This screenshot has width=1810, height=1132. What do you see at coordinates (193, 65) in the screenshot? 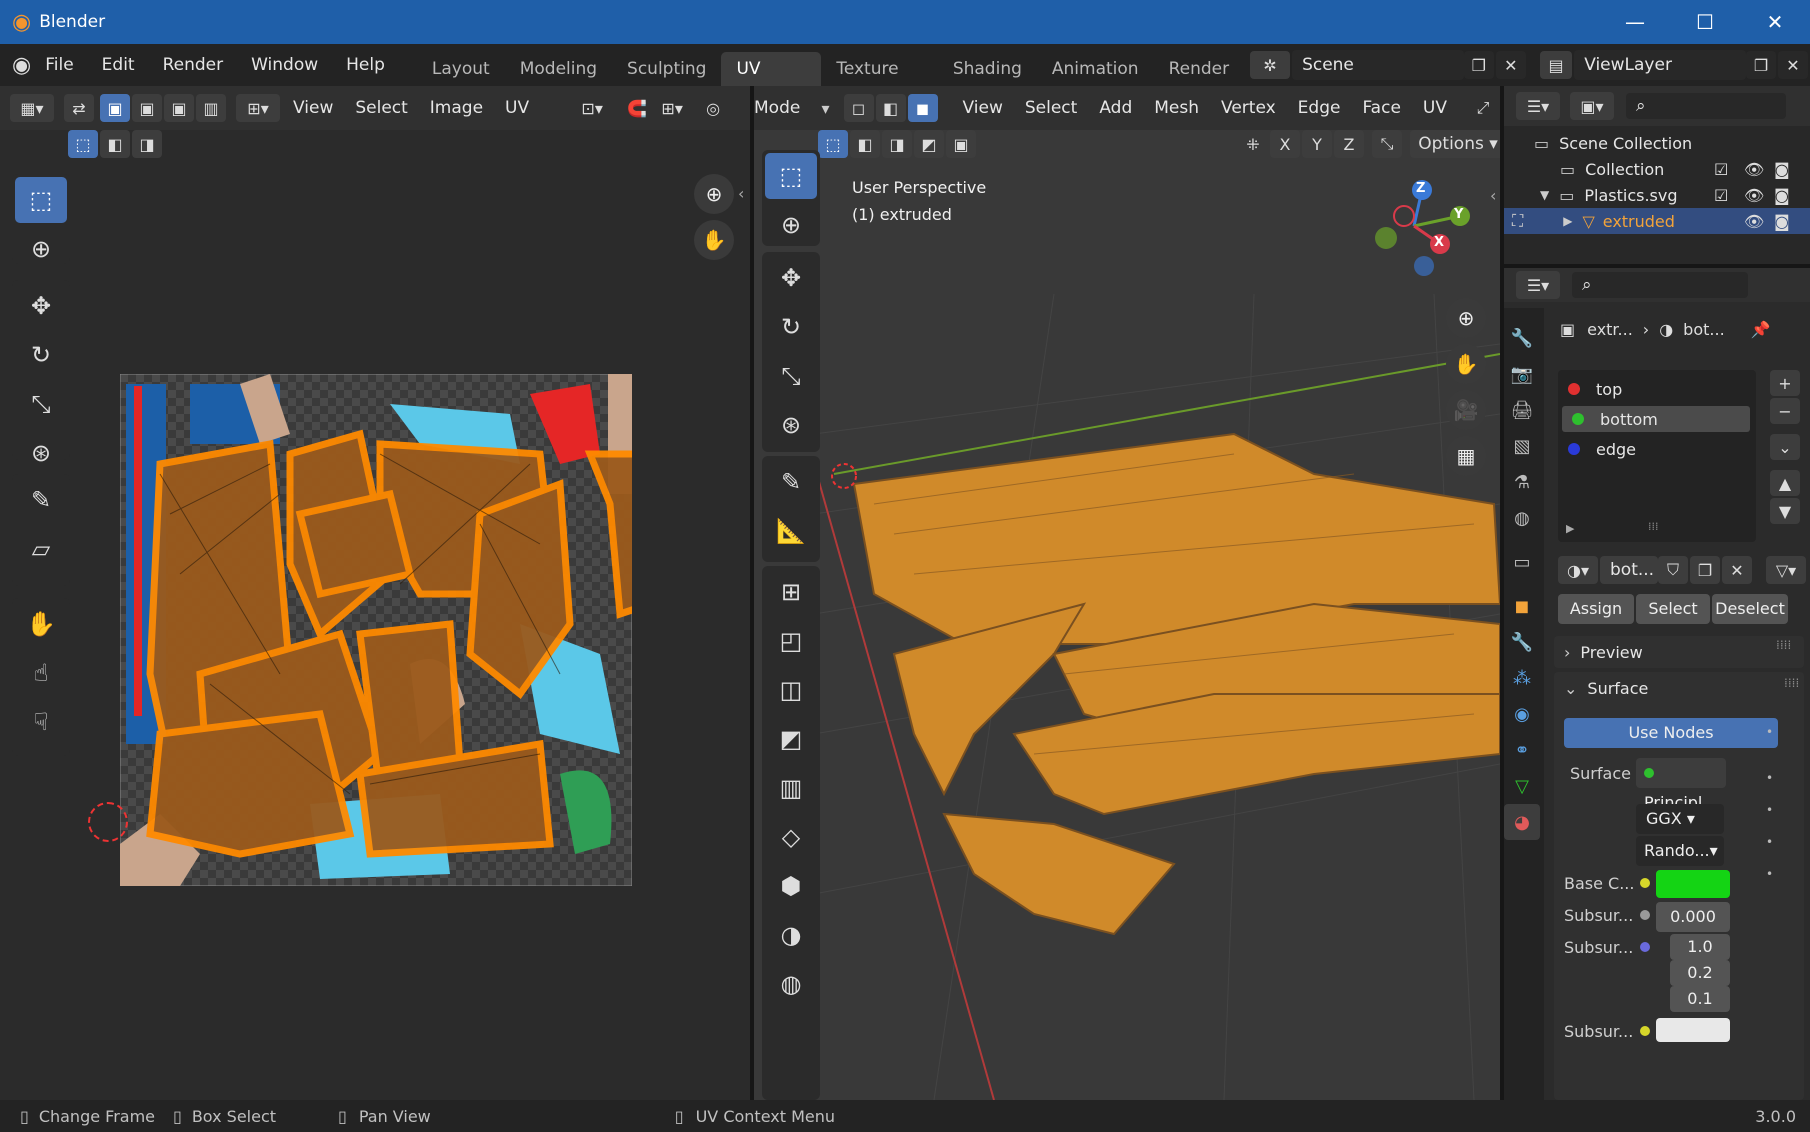
I see `menu-render: Render` at bounding box center [193, 65].